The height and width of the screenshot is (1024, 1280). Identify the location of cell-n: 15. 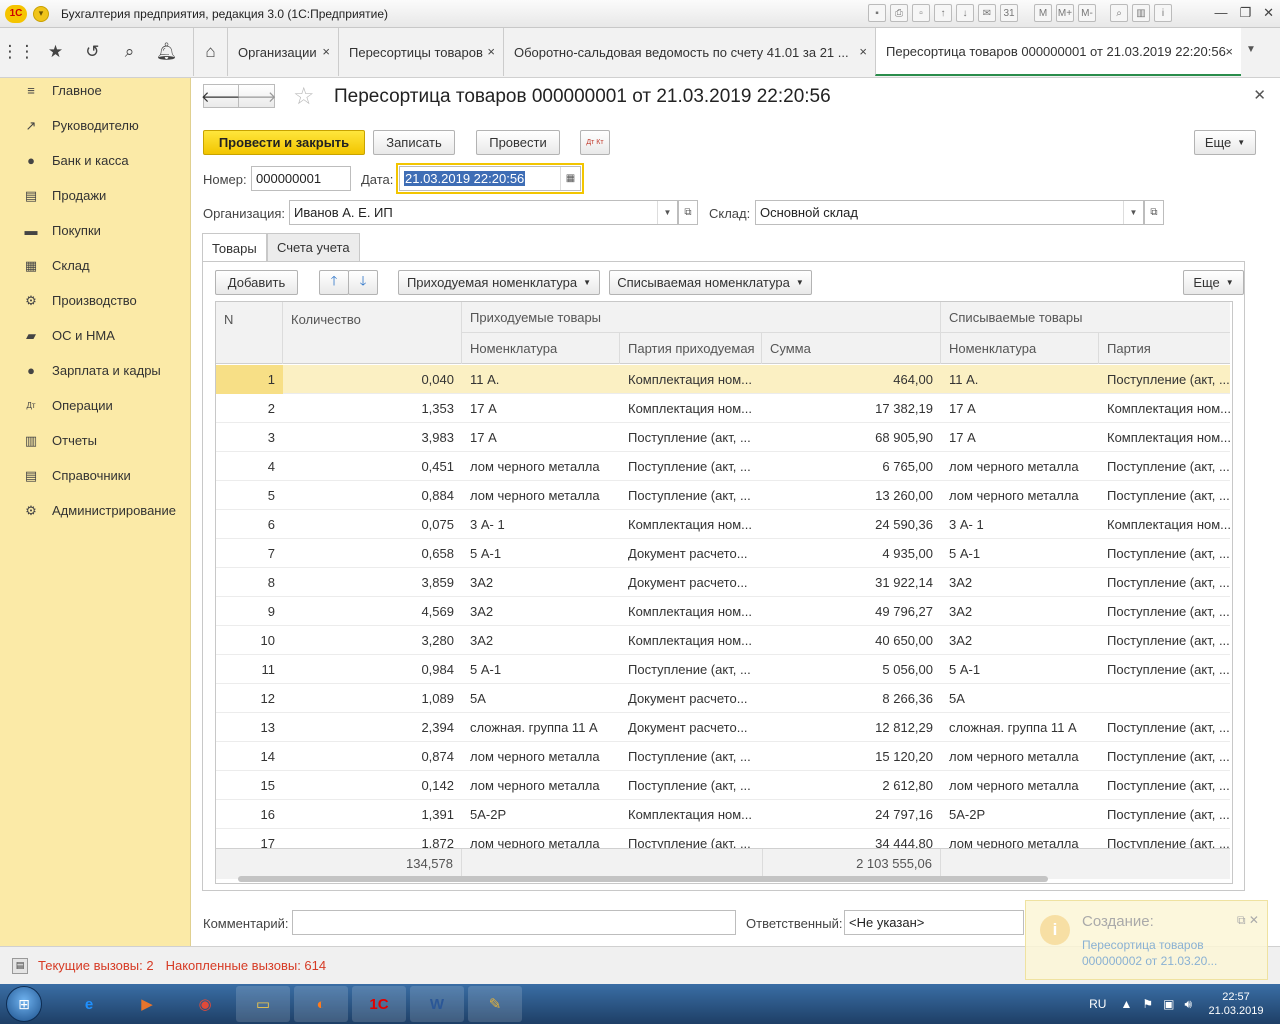
(249, 785).